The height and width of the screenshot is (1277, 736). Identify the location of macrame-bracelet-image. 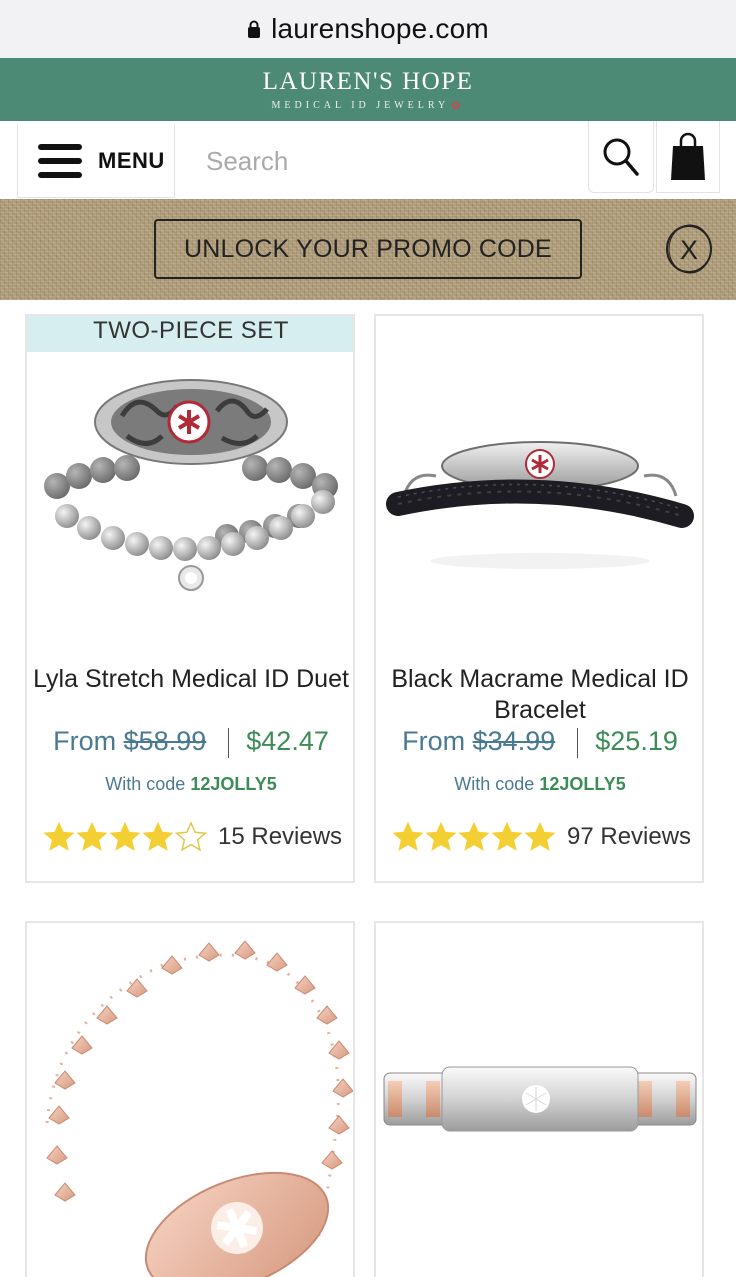
(540, 505).